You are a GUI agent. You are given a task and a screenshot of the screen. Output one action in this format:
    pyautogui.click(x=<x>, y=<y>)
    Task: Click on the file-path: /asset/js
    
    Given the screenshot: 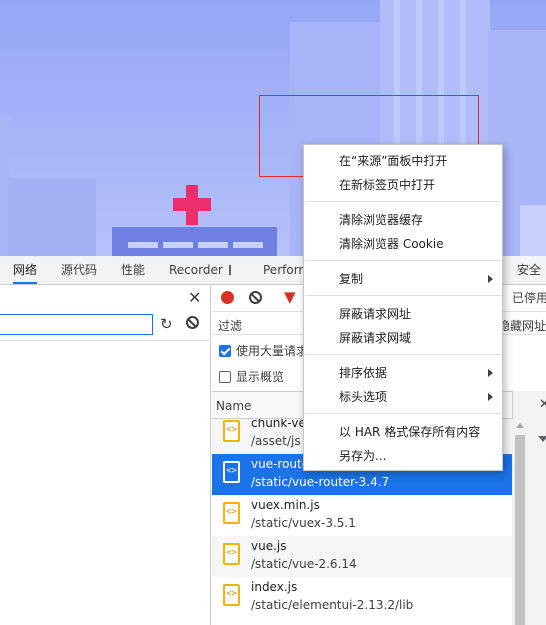 What is the action you would take?
    pyautogui.click(x=276, y=441)
    